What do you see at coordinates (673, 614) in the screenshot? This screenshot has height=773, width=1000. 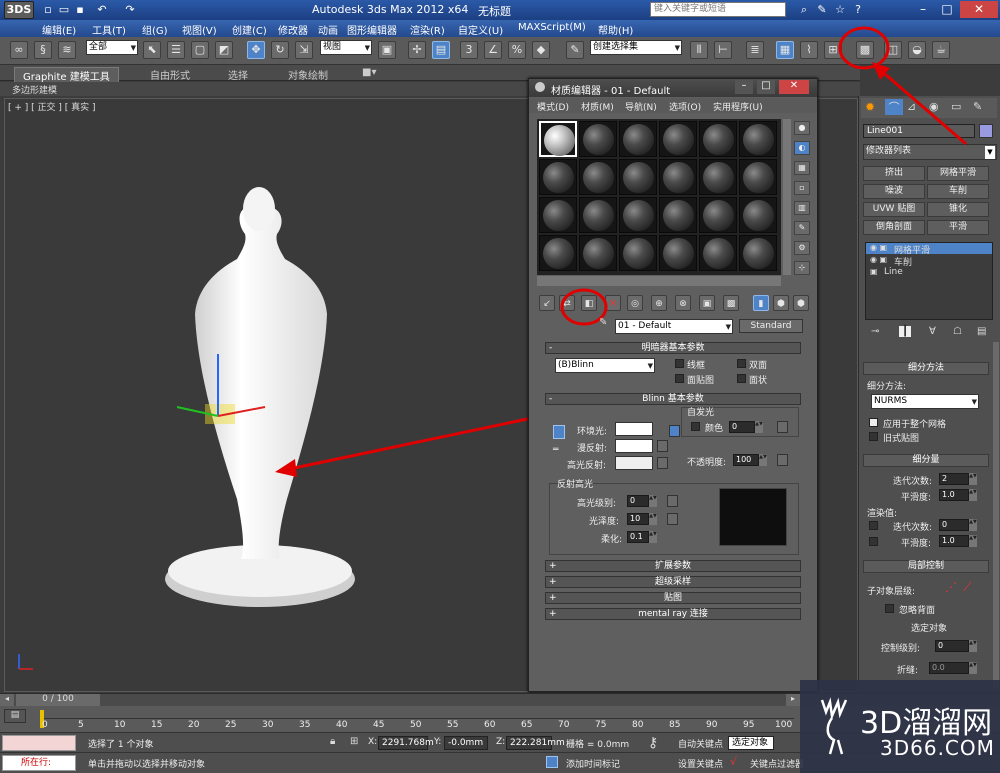 I see `mental-ray-rollout: + mental ray 连接` at bounding box center [673, 614].